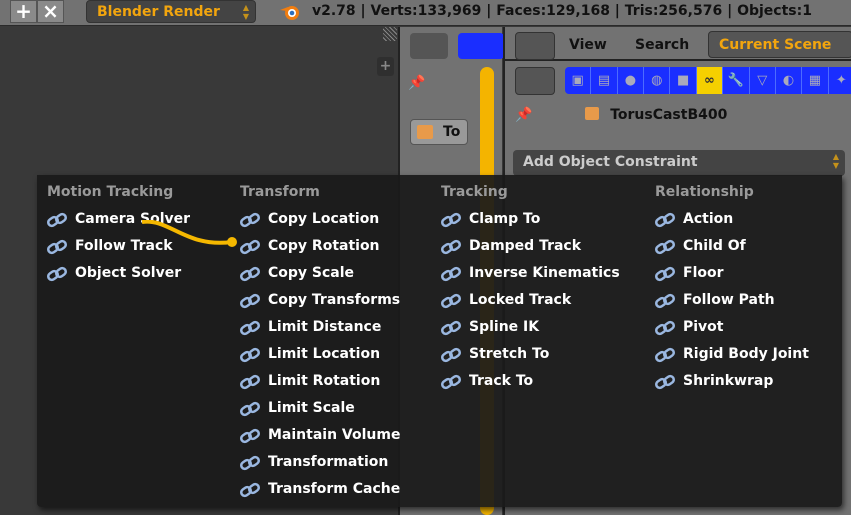 The image size is (851, 515). What do you see at coordinates (501, 381) in the screenshot?
I see `menu-item-label: Track To` at bounding box center [501, 381].